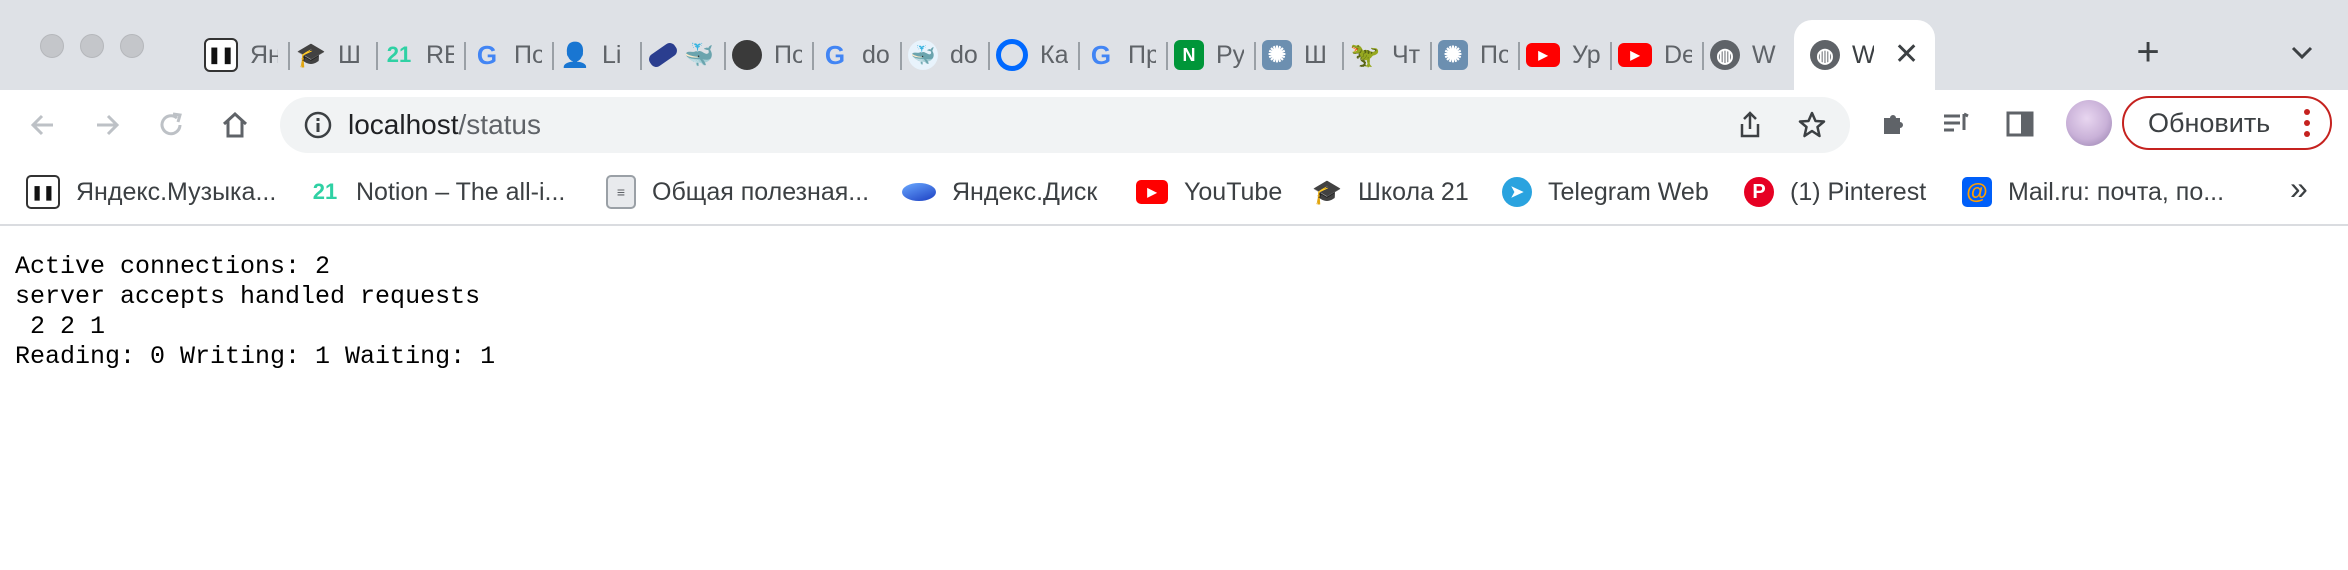 Image resolution: width=2348 pixels, height=570 pixels. I want to click on site-info-icon, so click(318, 125).